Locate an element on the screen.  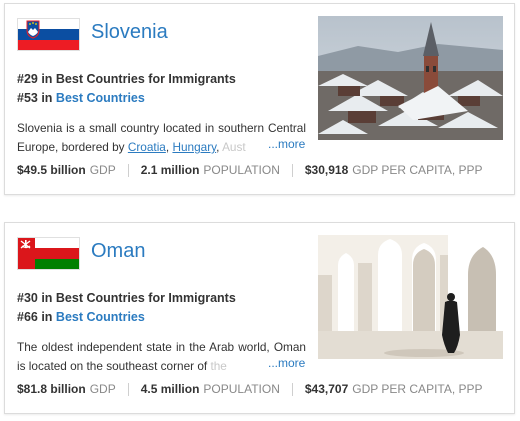
country-title: Slovenia is located at coordinates (129, 32).